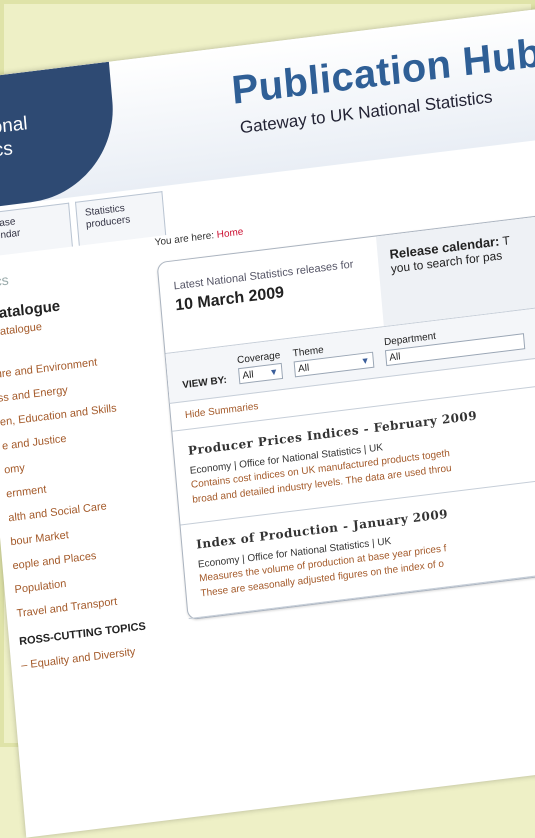 The height and width of the screenshot is (838, 535). What do you see at coordinates (455, 343) in the screenshot?
I see `filter-department: Department All` at bounding box center [455, 343].